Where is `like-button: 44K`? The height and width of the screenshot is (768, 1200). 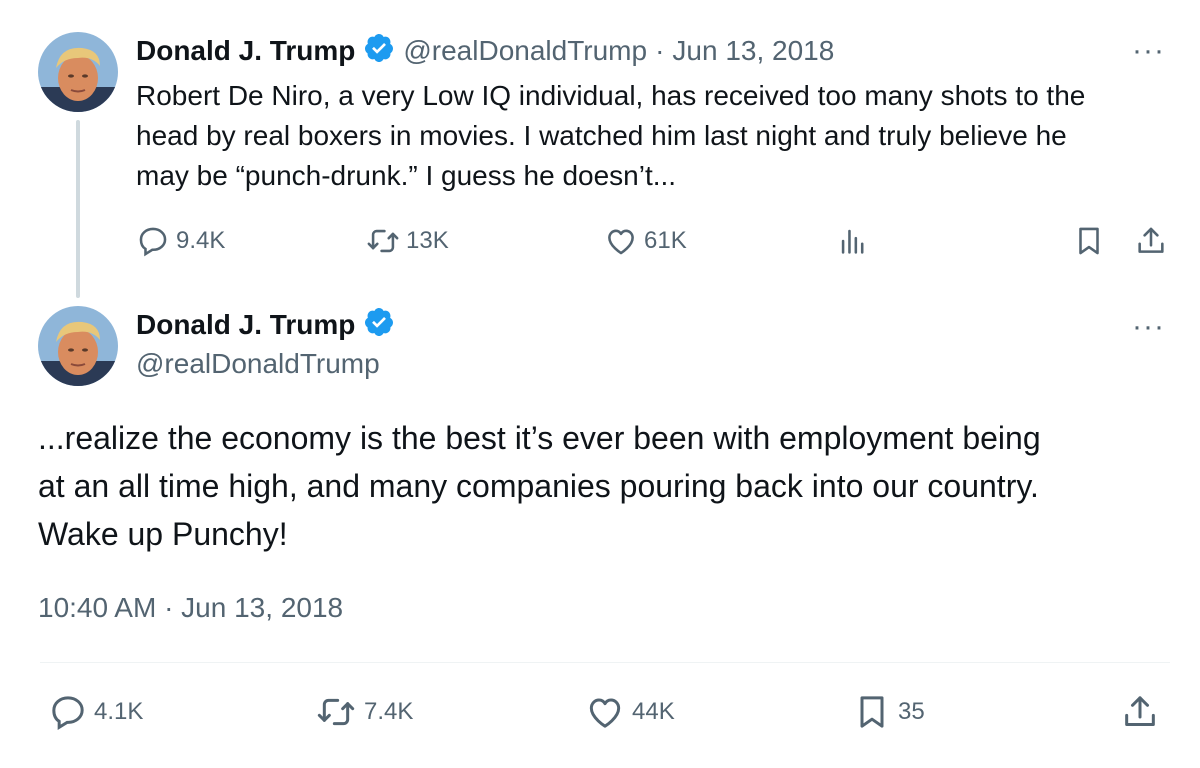
like-button: 44K is located at coordinates (629, 712).